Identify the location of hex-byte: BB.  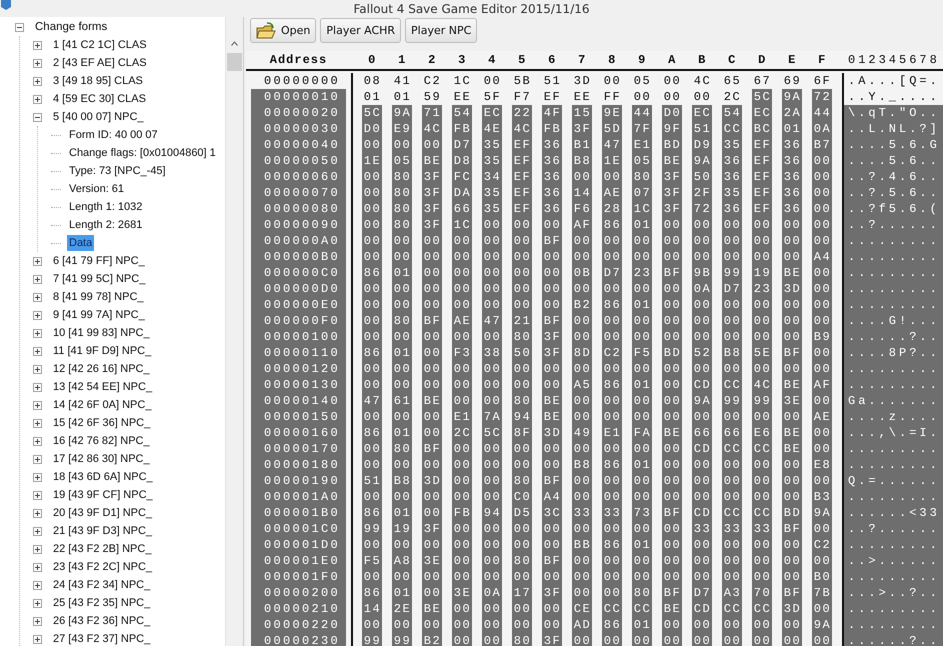
(582, 545).